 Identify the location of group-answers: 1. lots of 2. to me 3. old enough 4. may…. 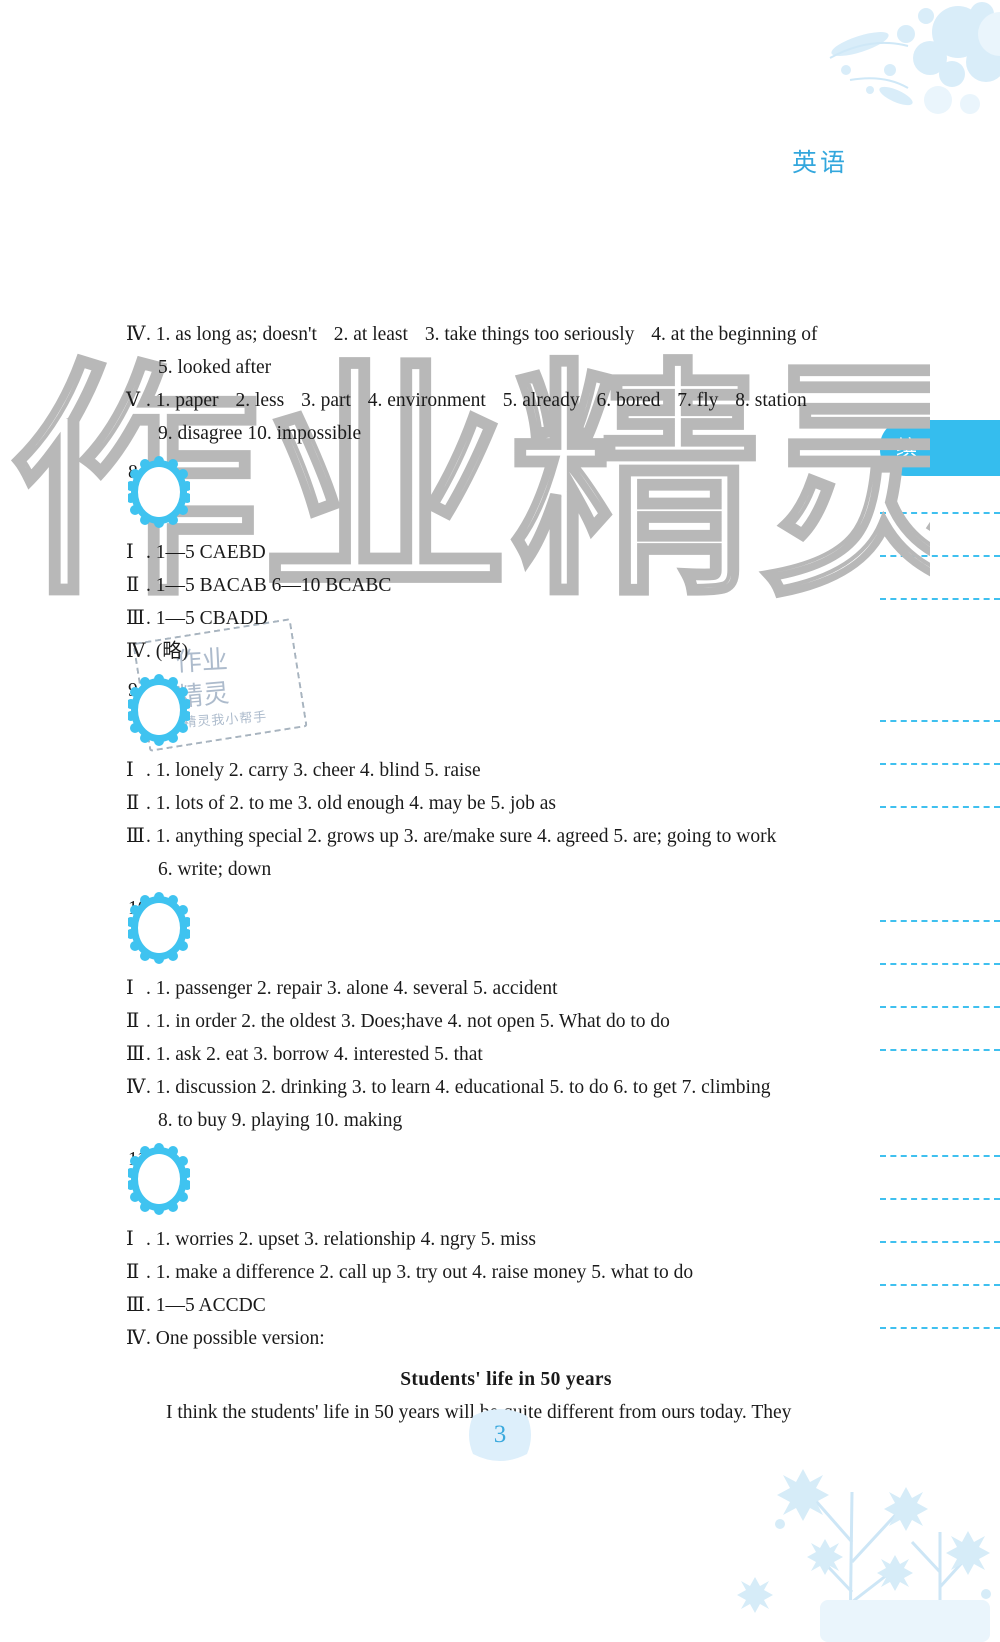
(355, 803).